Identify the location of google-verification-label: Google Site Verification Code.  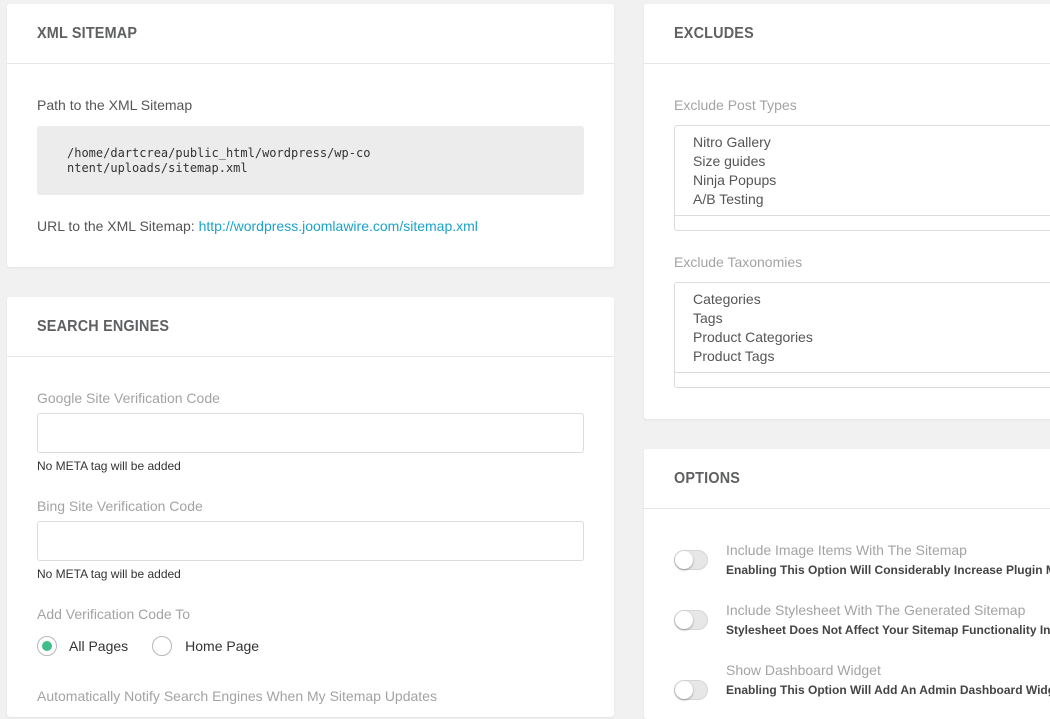
(128, 398).